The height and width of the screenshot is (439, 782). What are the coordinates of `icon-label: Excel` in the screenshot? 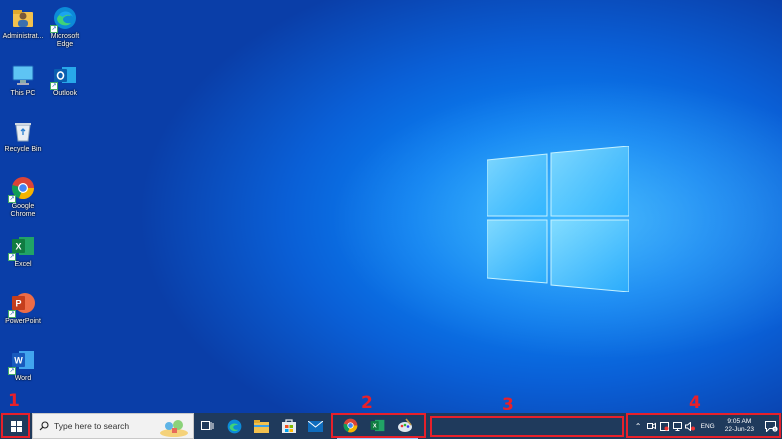 It's located at (23, 264).